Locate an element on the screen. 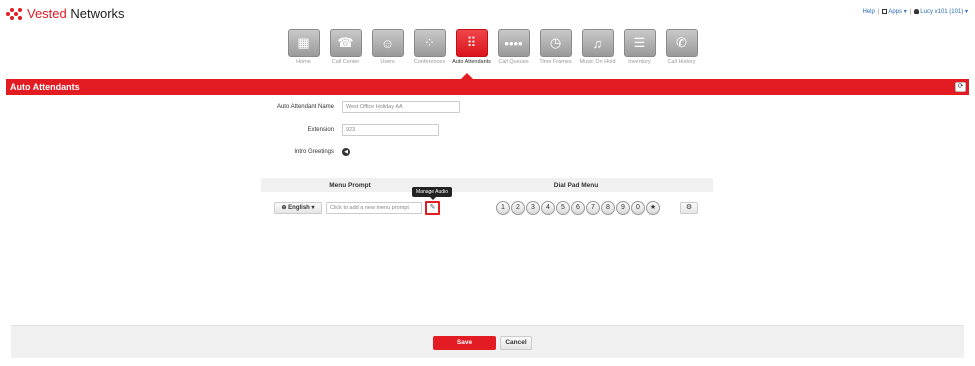 This screenshot has width=975, height=366. extension-input: 923 is located at coordinates (390, 130).